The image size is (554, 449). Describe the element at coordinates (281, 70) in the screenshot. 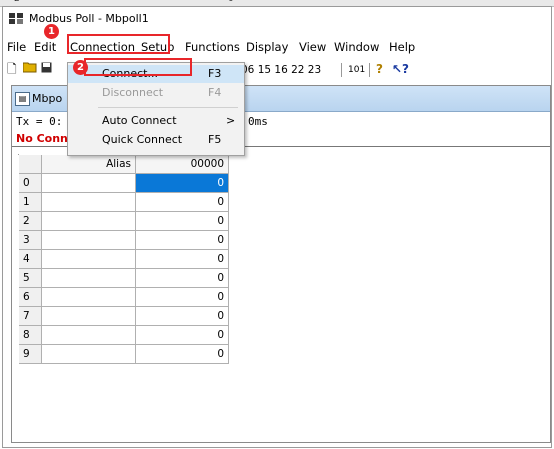

I see `function-code-buttons: 06 15 16 22 23` at that location.